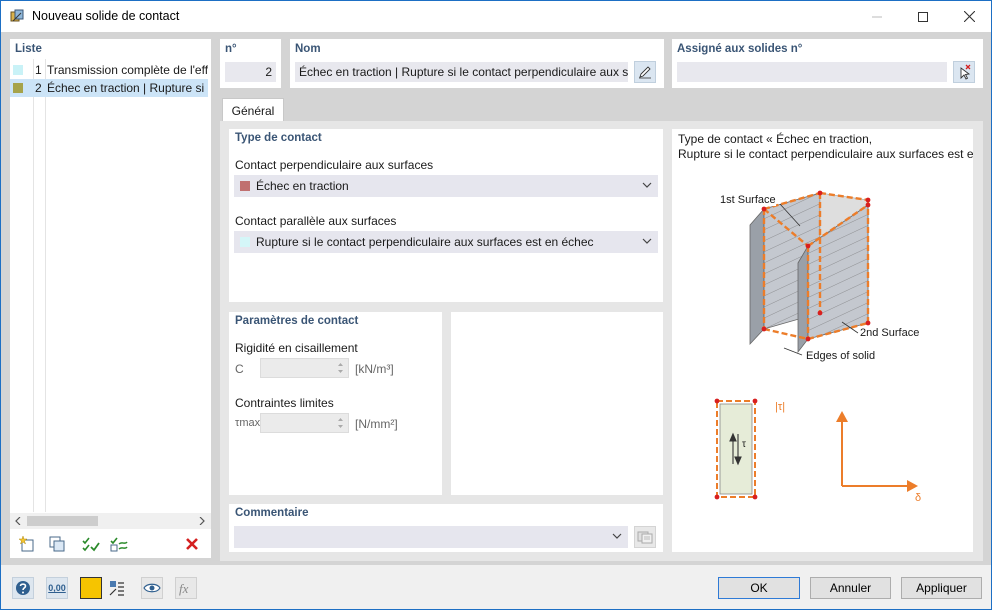 This screenshot has height=610, width=992. I want to click on pick-cursor-icon, so click(965, 72).